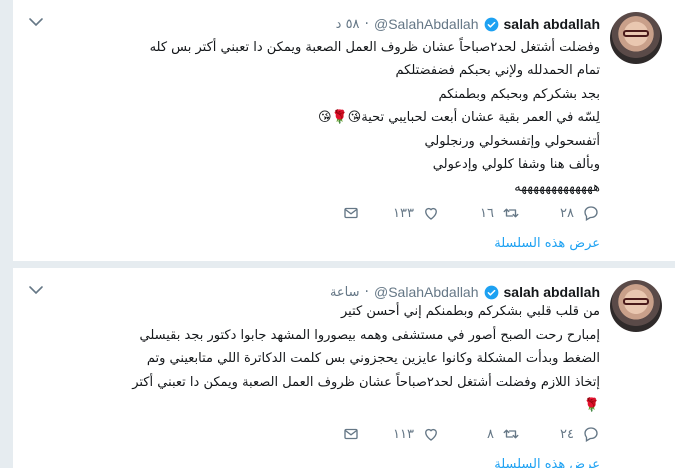  I want to click on like-button: ١١٣, so click(400, 434).